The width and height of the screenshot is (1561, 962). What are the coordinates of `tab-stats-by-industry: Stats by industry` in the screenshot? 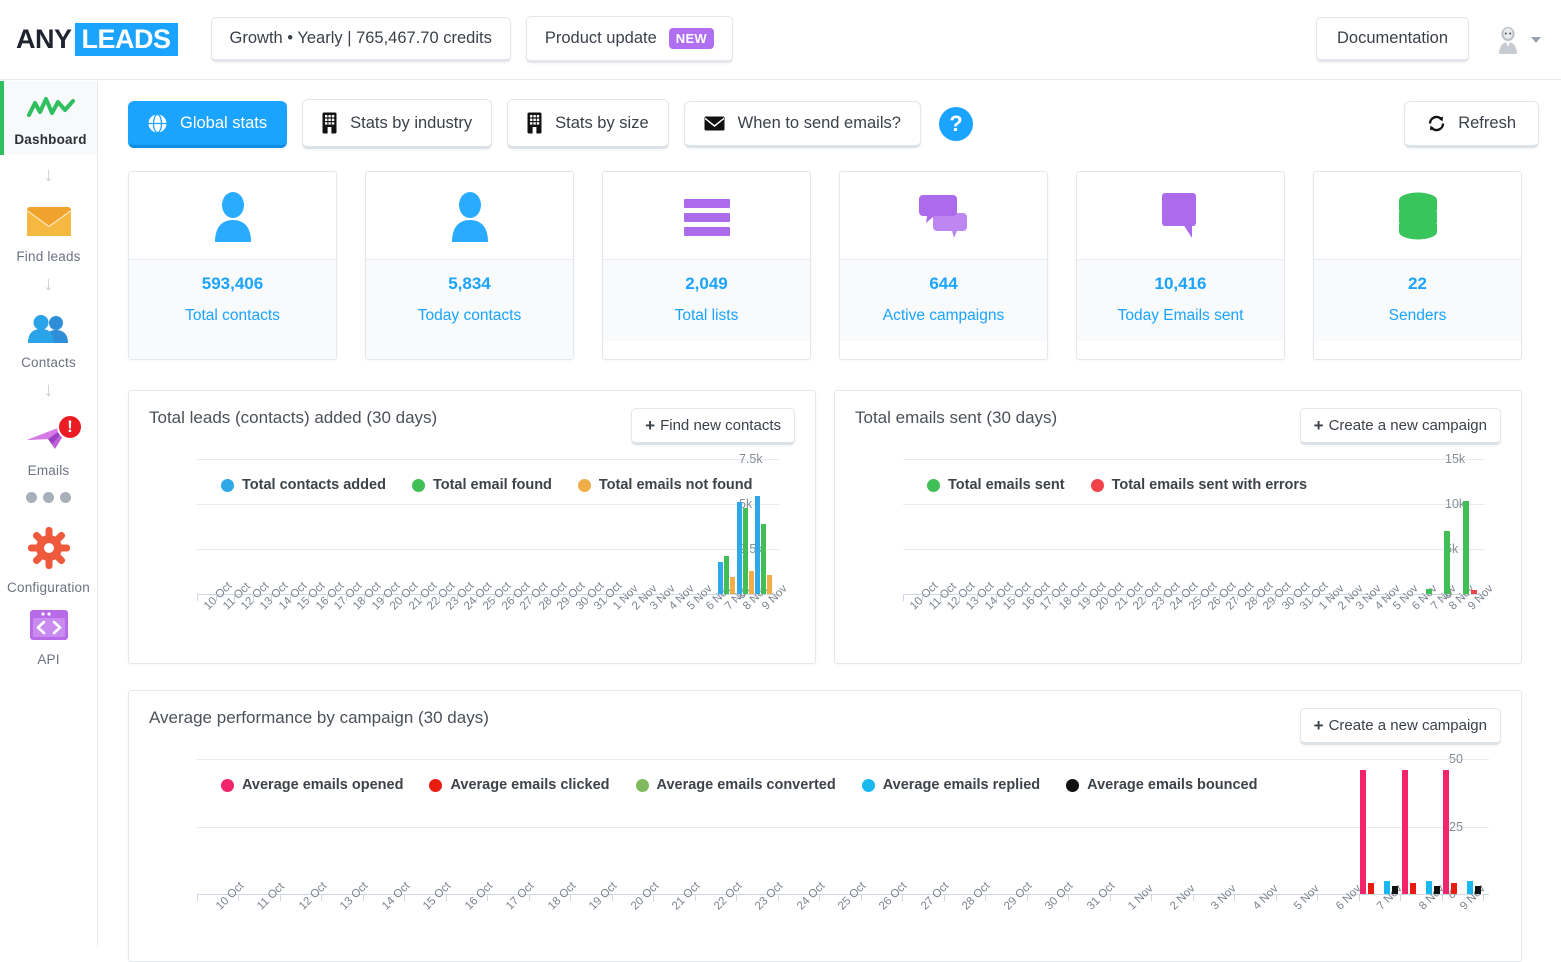 It's located at (397, 124).